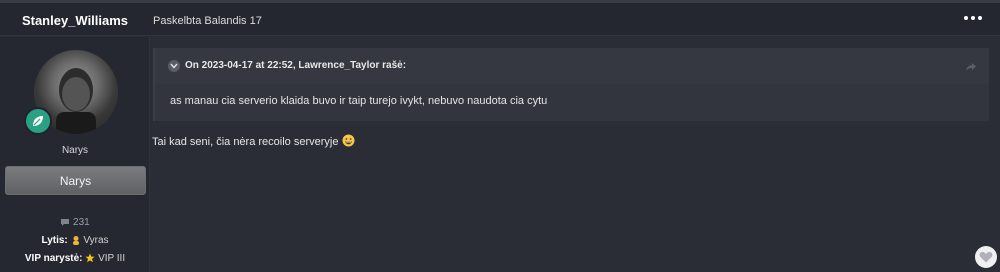 This screenshot has height=272, width=1000. I want to click on gender-row: Lytis: Vyras, so click(75, 242).